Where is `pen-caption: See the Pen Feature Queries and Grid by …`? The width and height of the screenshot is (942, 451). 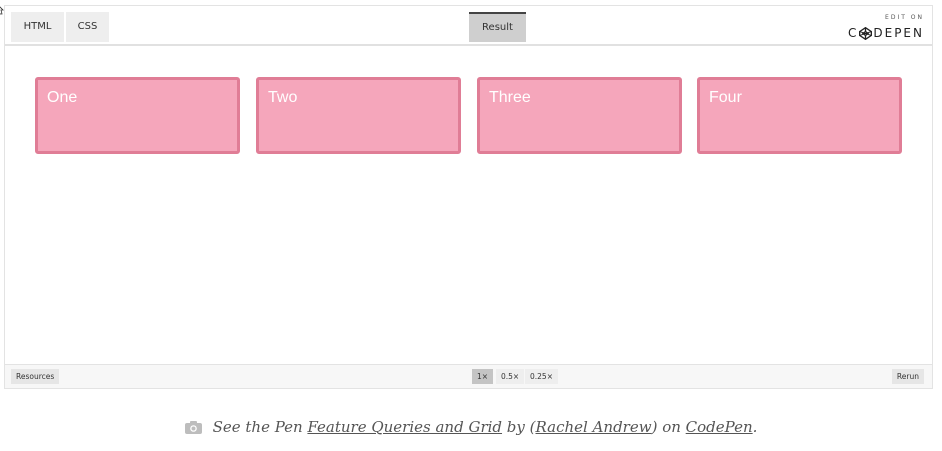 pen-caption: See the Pen Feature Queries and Grid by … is located at coordinates (471, 427).